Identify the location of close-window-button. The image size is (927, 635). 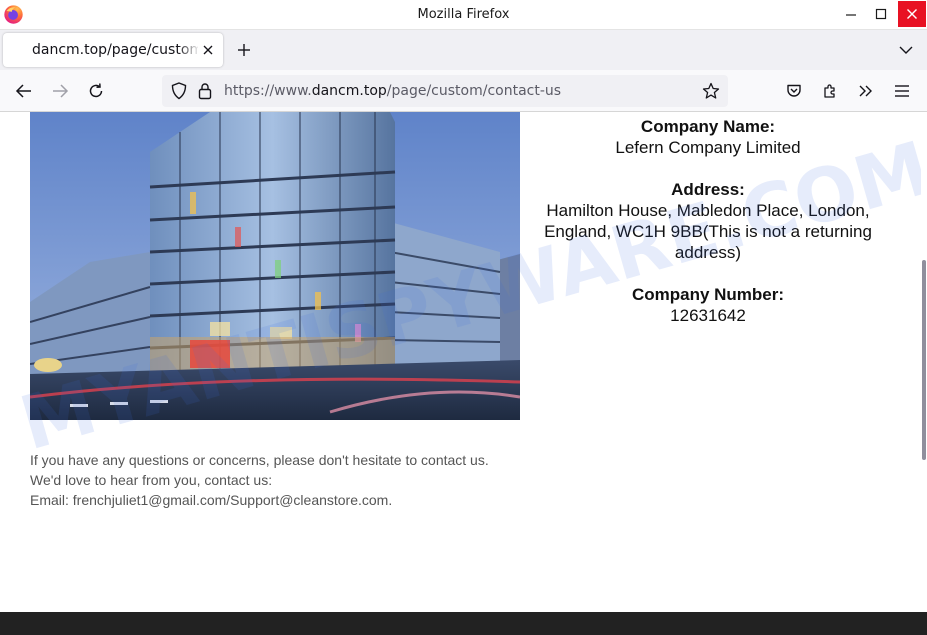
(912, 14).